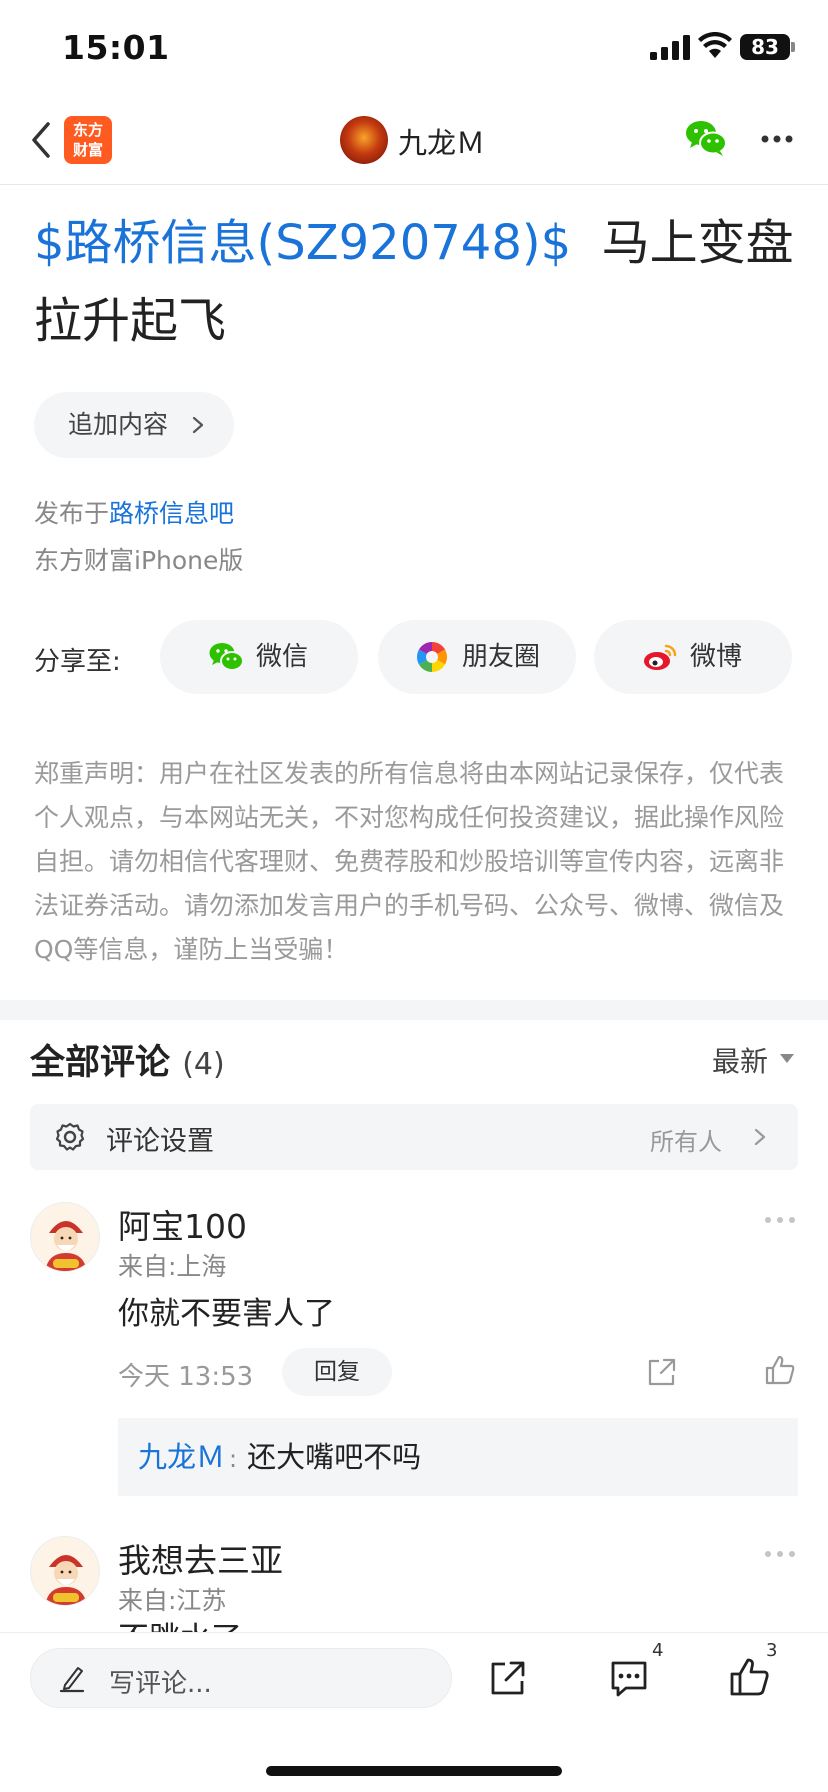 This screenshot has width=828, height=1792. I want to click on status-time: 15:01, so click(116, 47).